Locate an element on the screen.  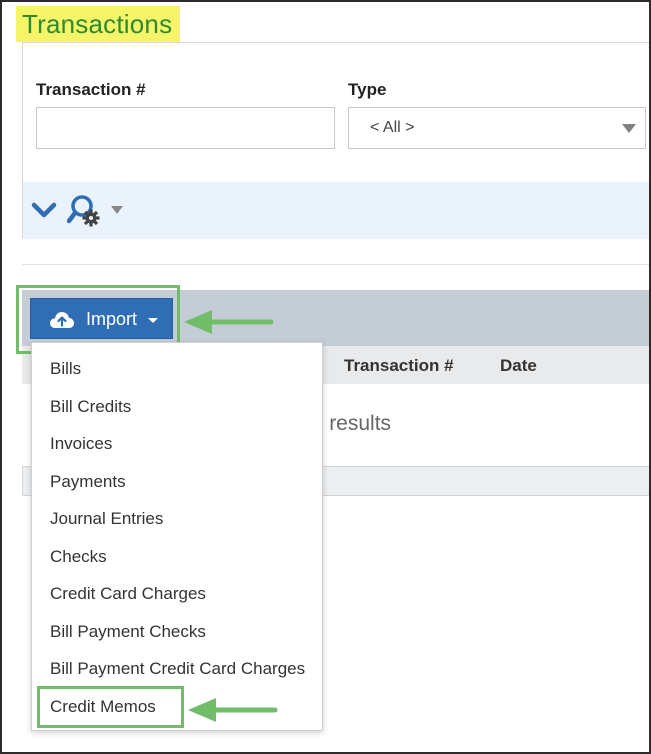
menu-item-checks: Checks is located at coordinates (78, 557).